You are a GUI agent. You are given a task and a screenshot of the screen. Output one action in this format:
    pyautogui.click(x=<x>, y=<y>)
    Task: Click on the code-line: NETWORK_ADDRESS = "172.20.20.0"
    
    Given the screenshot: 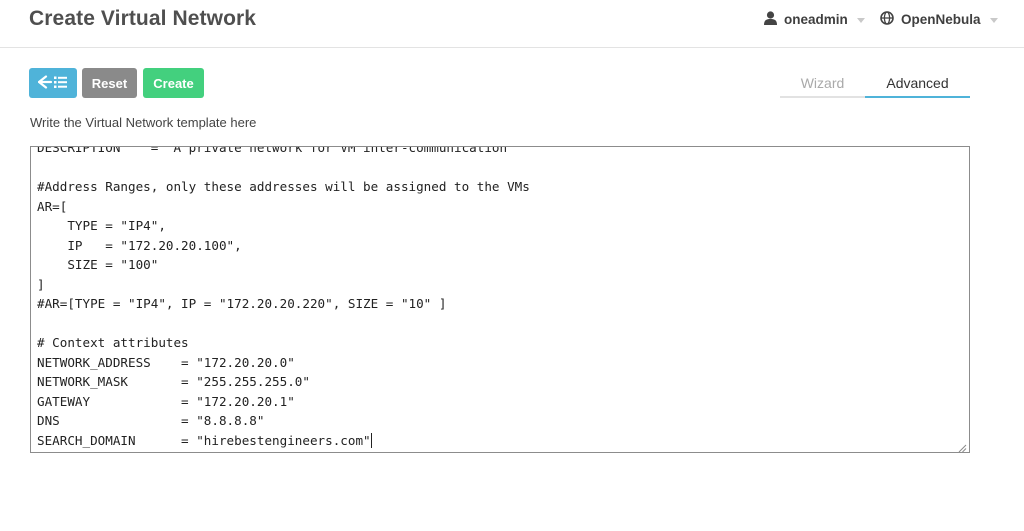 What is the action you would take?
    pyautogui.click(x=166, y=362)
    